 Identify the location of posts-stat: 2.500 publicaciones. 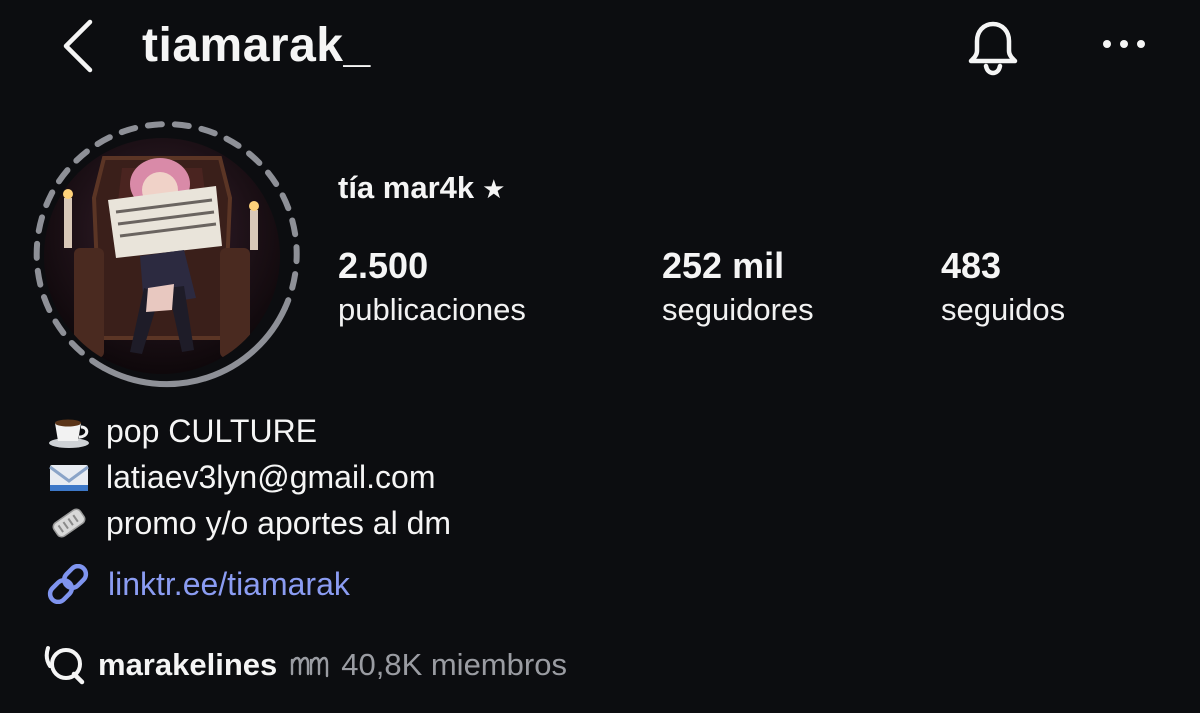
(432, 287).